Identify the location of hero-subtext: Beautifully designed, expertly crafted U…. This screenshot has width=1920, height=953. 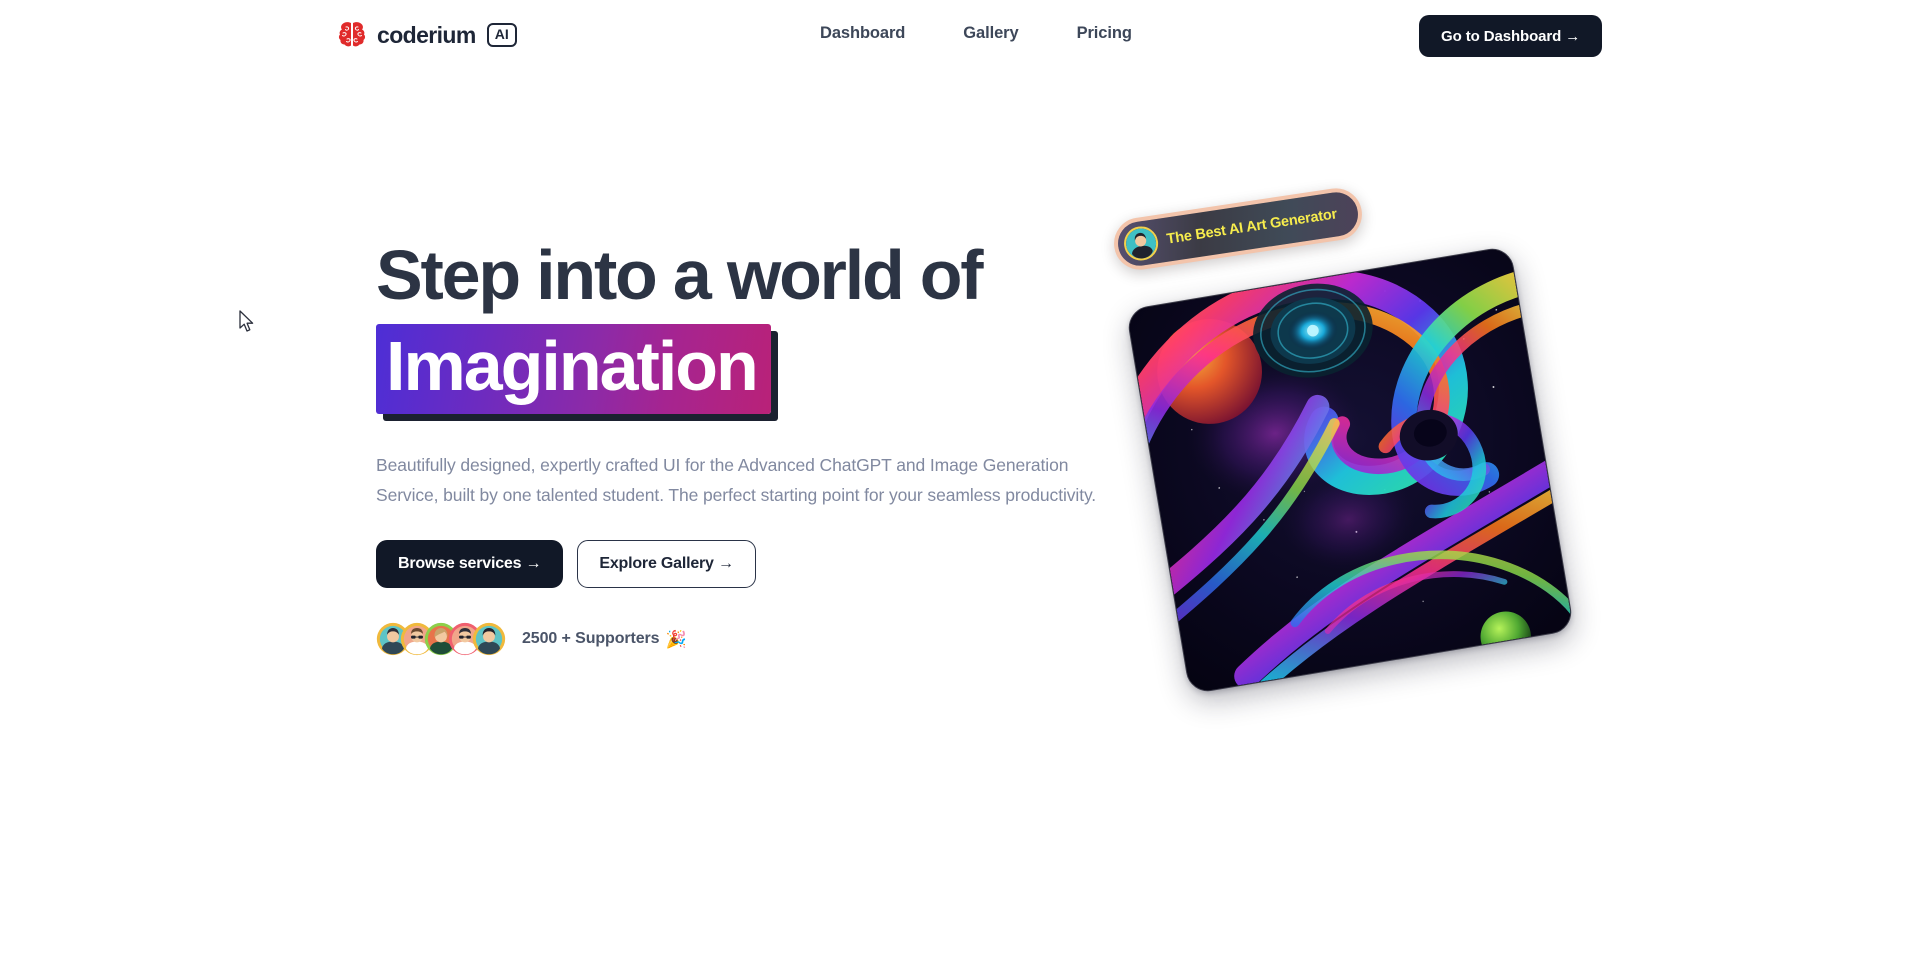
(736, 480).